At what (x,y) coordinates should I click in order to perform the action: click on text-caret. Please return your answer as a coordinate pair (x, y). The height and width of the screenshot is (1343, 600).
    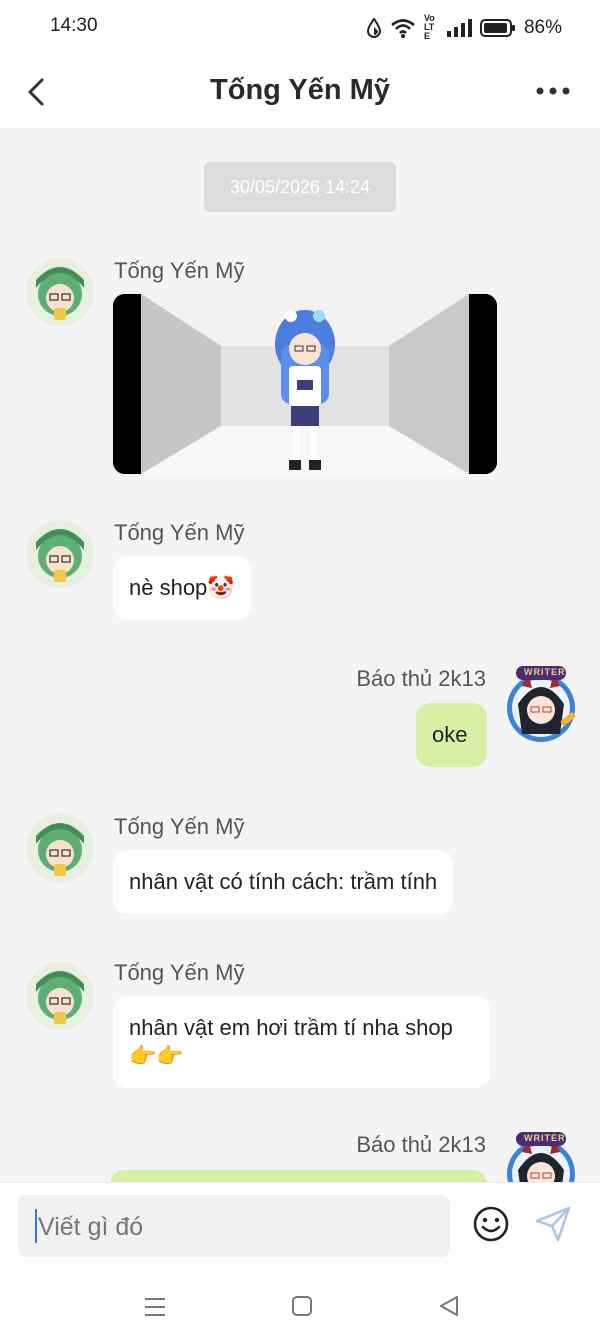
    Looking at the image, I should click on (36, 1226).